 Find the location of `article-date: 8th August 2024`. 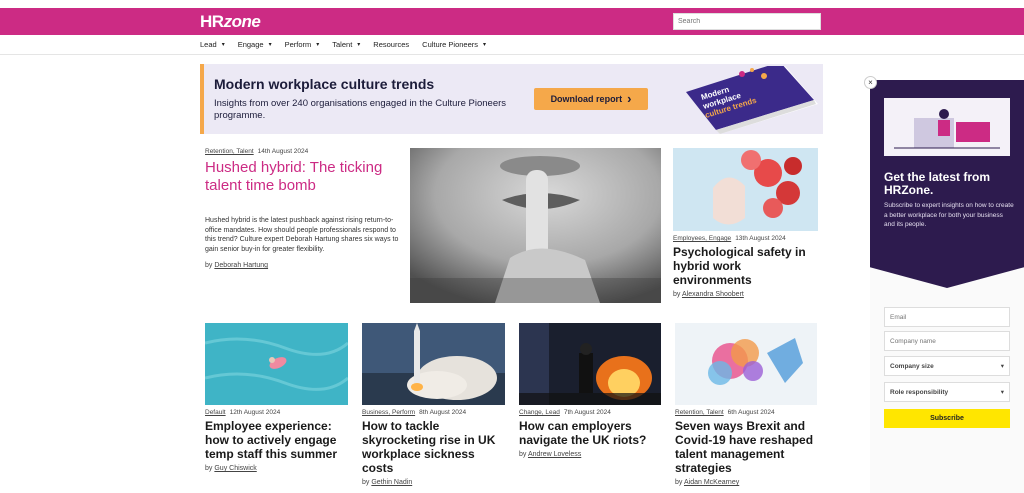

article-date: 8th August 2024 is located at coordinates (443, 412).